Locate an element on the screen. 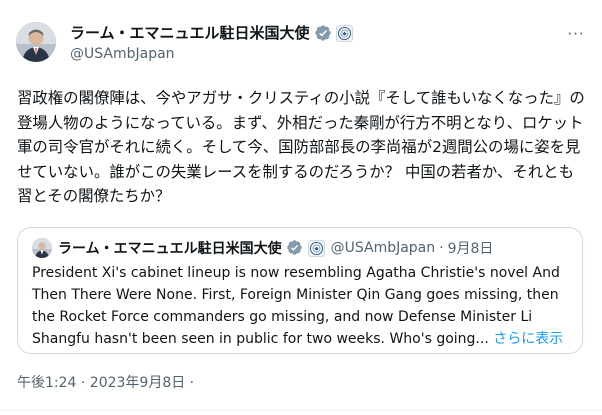  more-options-icon: ··· is located at coordinates (576, 34).